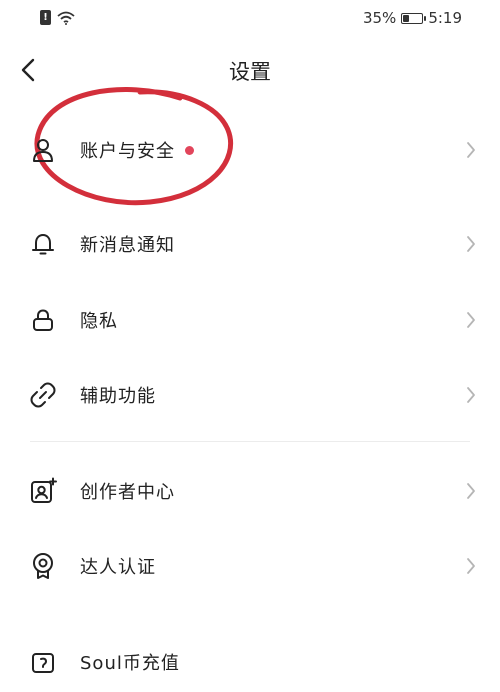  Describe the element at coordinates (45, 17) in the screenshot. I see `sim-alert-icon: !` at that location.